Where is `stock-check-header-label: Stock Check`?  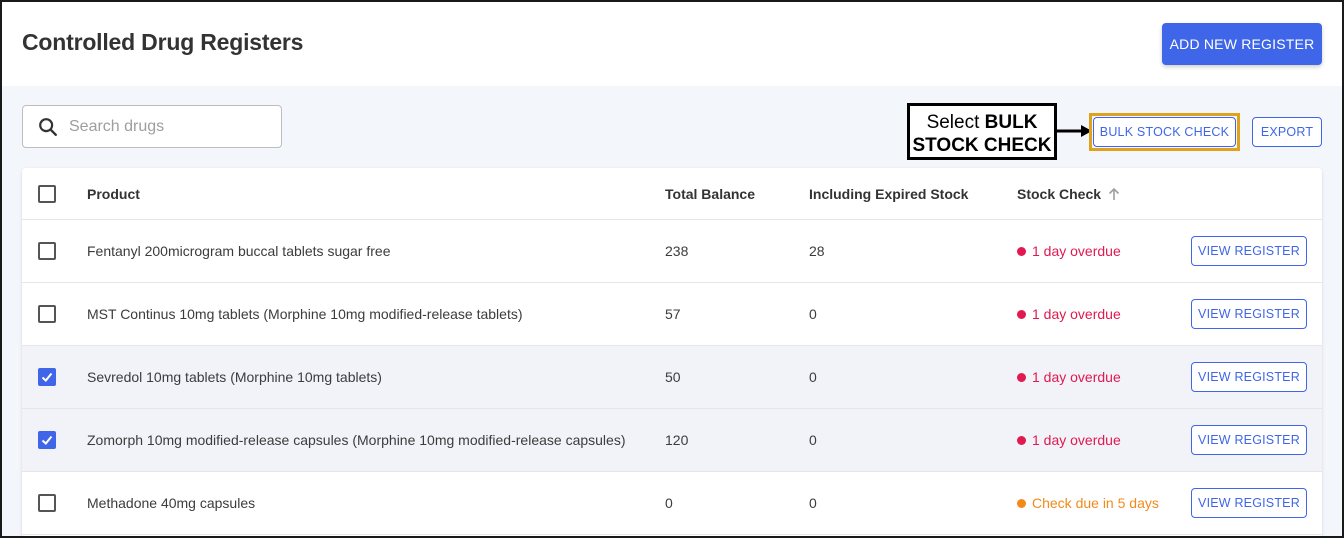
stock-check-header-label: Stock Check is located at coordinates (1059, 193).